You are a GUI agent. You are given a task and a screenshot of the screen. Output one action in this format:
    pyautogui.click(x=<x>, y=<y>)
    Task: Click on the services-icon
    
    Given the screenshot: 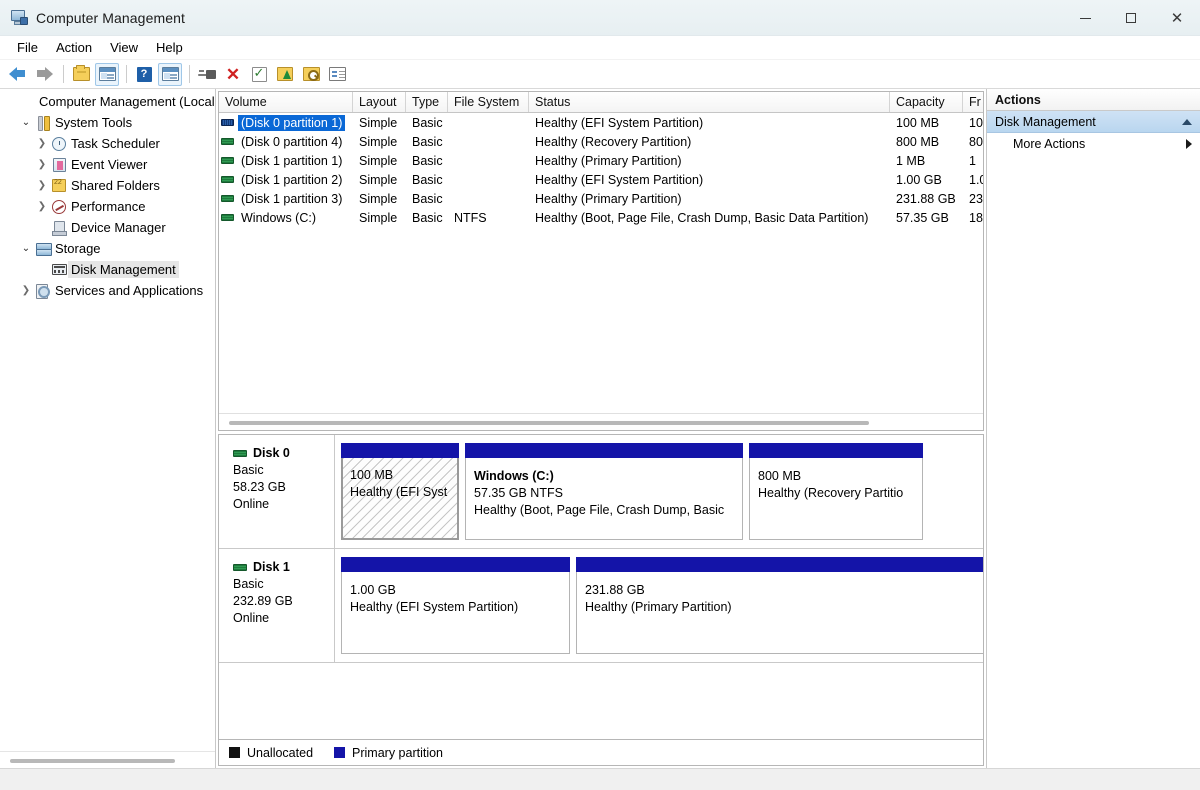 What is the action you would take?
    pyautogui.click(x=43, y=291)
    